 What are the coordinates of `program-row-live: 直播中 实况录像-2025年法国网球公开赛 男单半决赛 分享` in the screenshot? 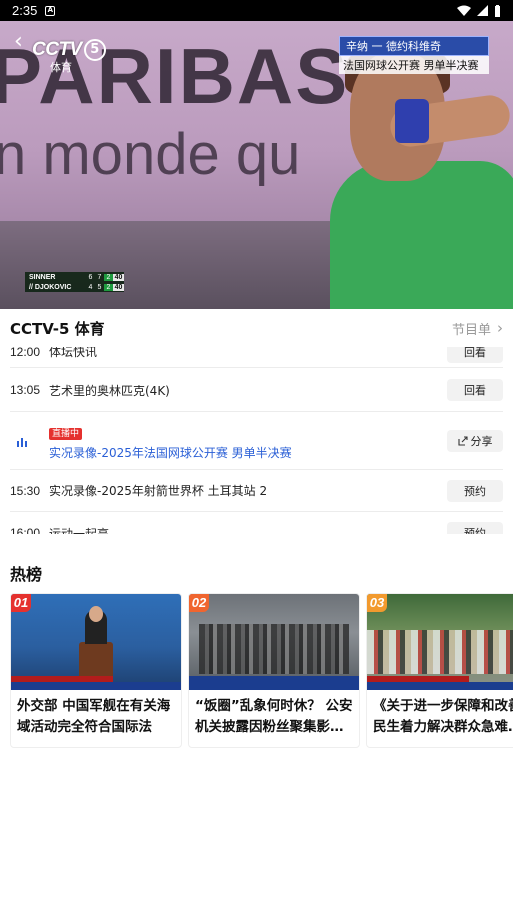 It's located at (256, 441).